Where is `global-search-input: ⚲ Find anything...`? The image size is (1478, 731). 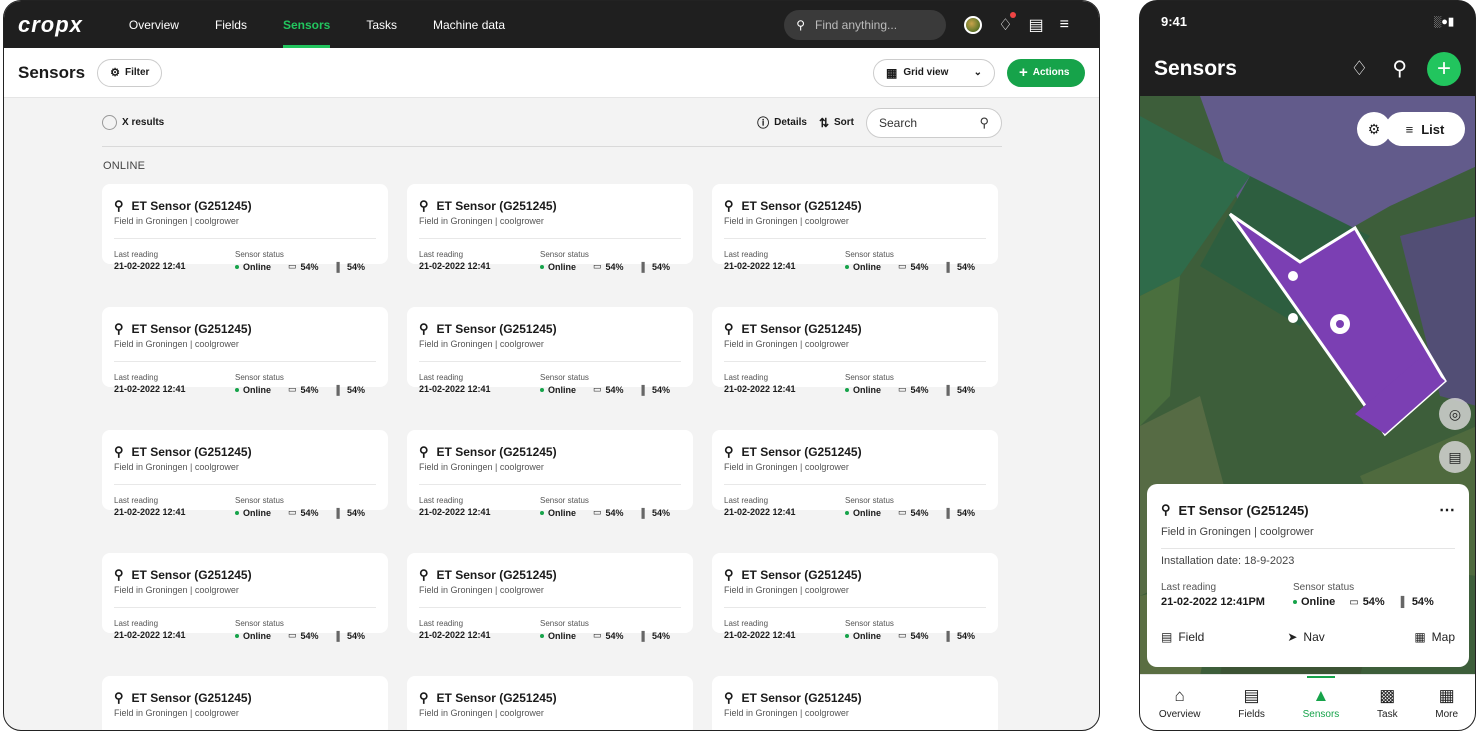
global-search-input: ⚲ Find anything... is located at coordinates (865, 24).